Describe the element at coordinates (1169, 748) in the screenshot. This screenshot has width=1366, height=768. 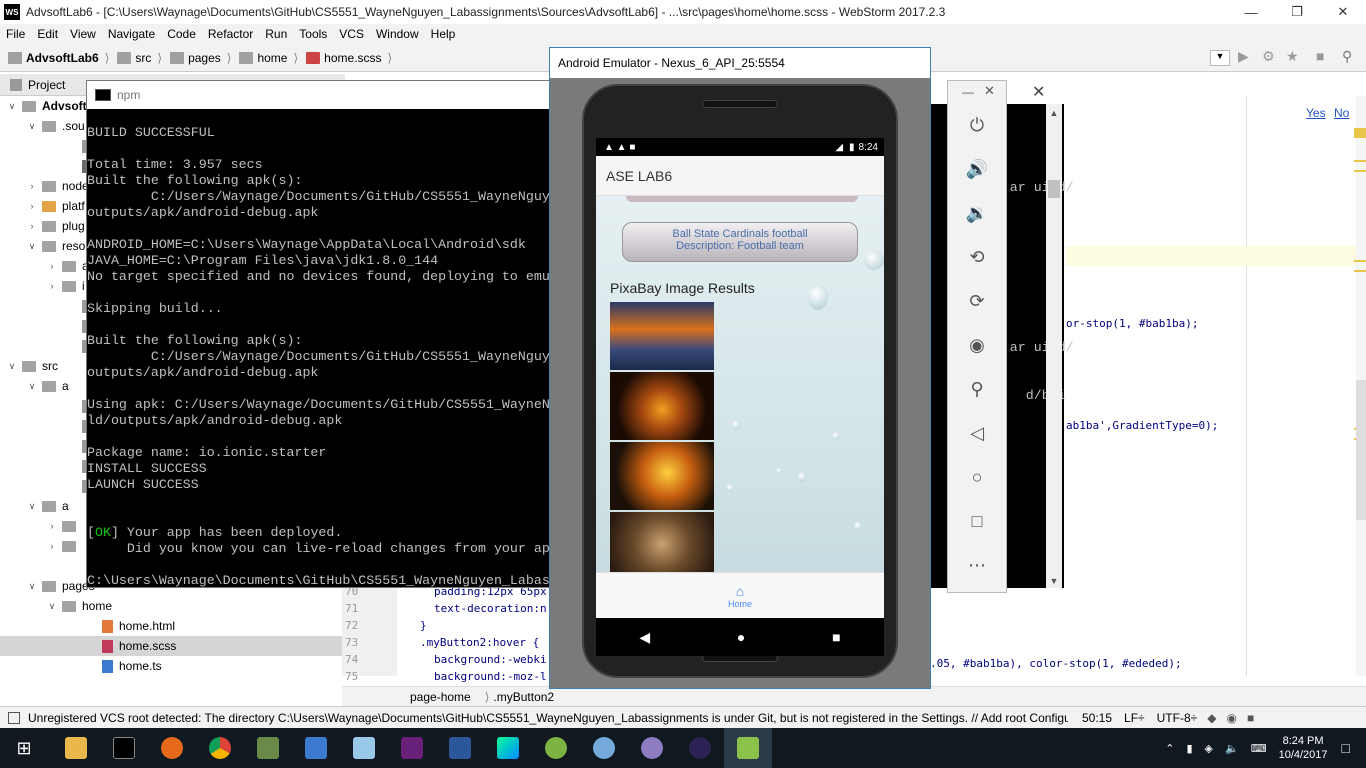
I see `tray-chevron-icon: ⌃` at that location.